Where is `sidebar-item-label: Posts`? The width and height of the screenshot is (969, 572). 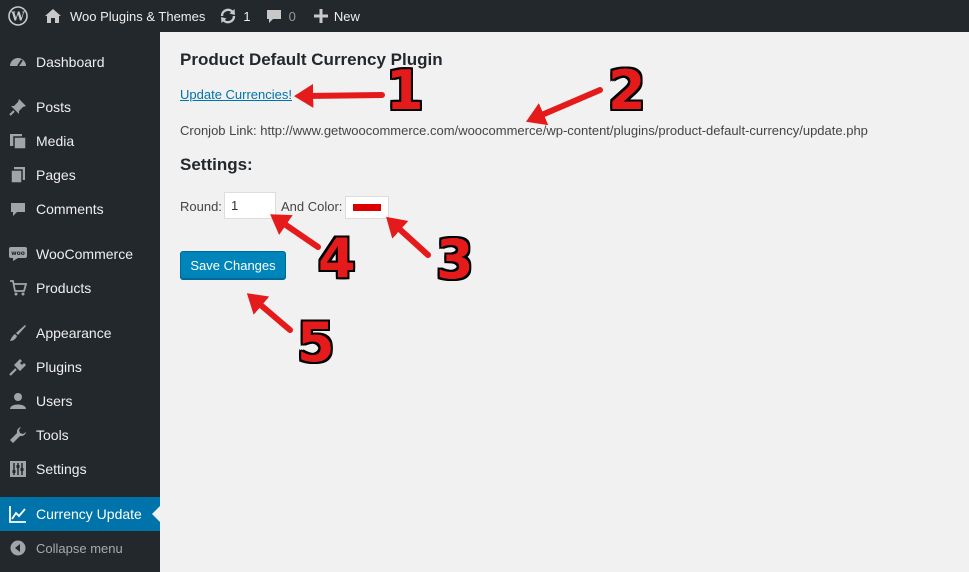
sidebar-item-label: Posts is located at coordinates (54, 107).